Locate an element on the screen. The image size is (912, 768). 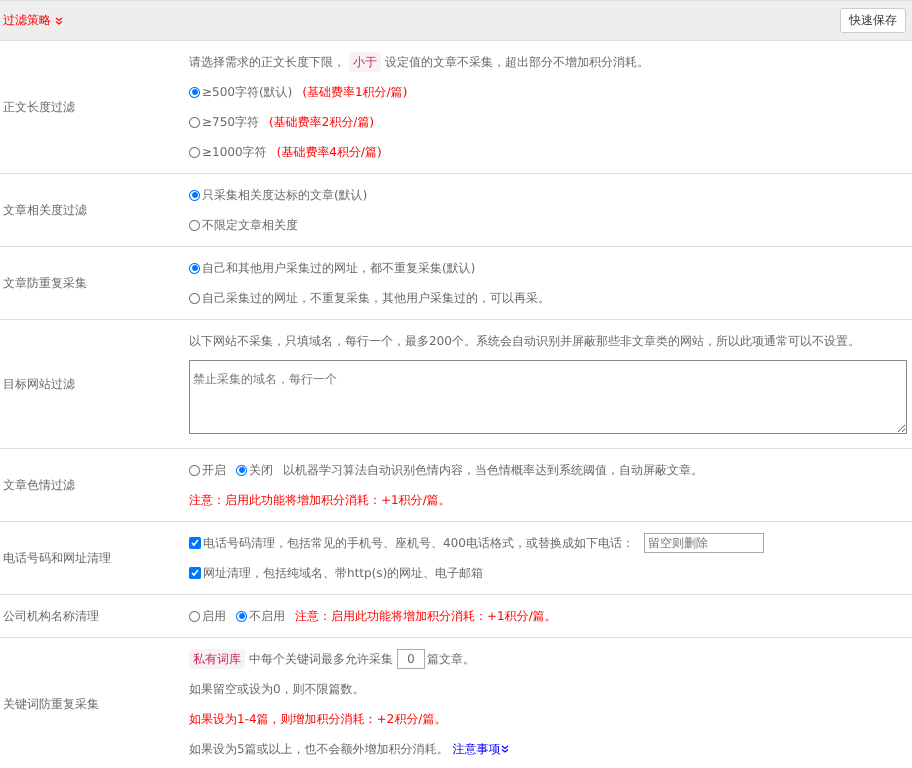
highlight-tag: 小于 is located at coordinates (365, 62).